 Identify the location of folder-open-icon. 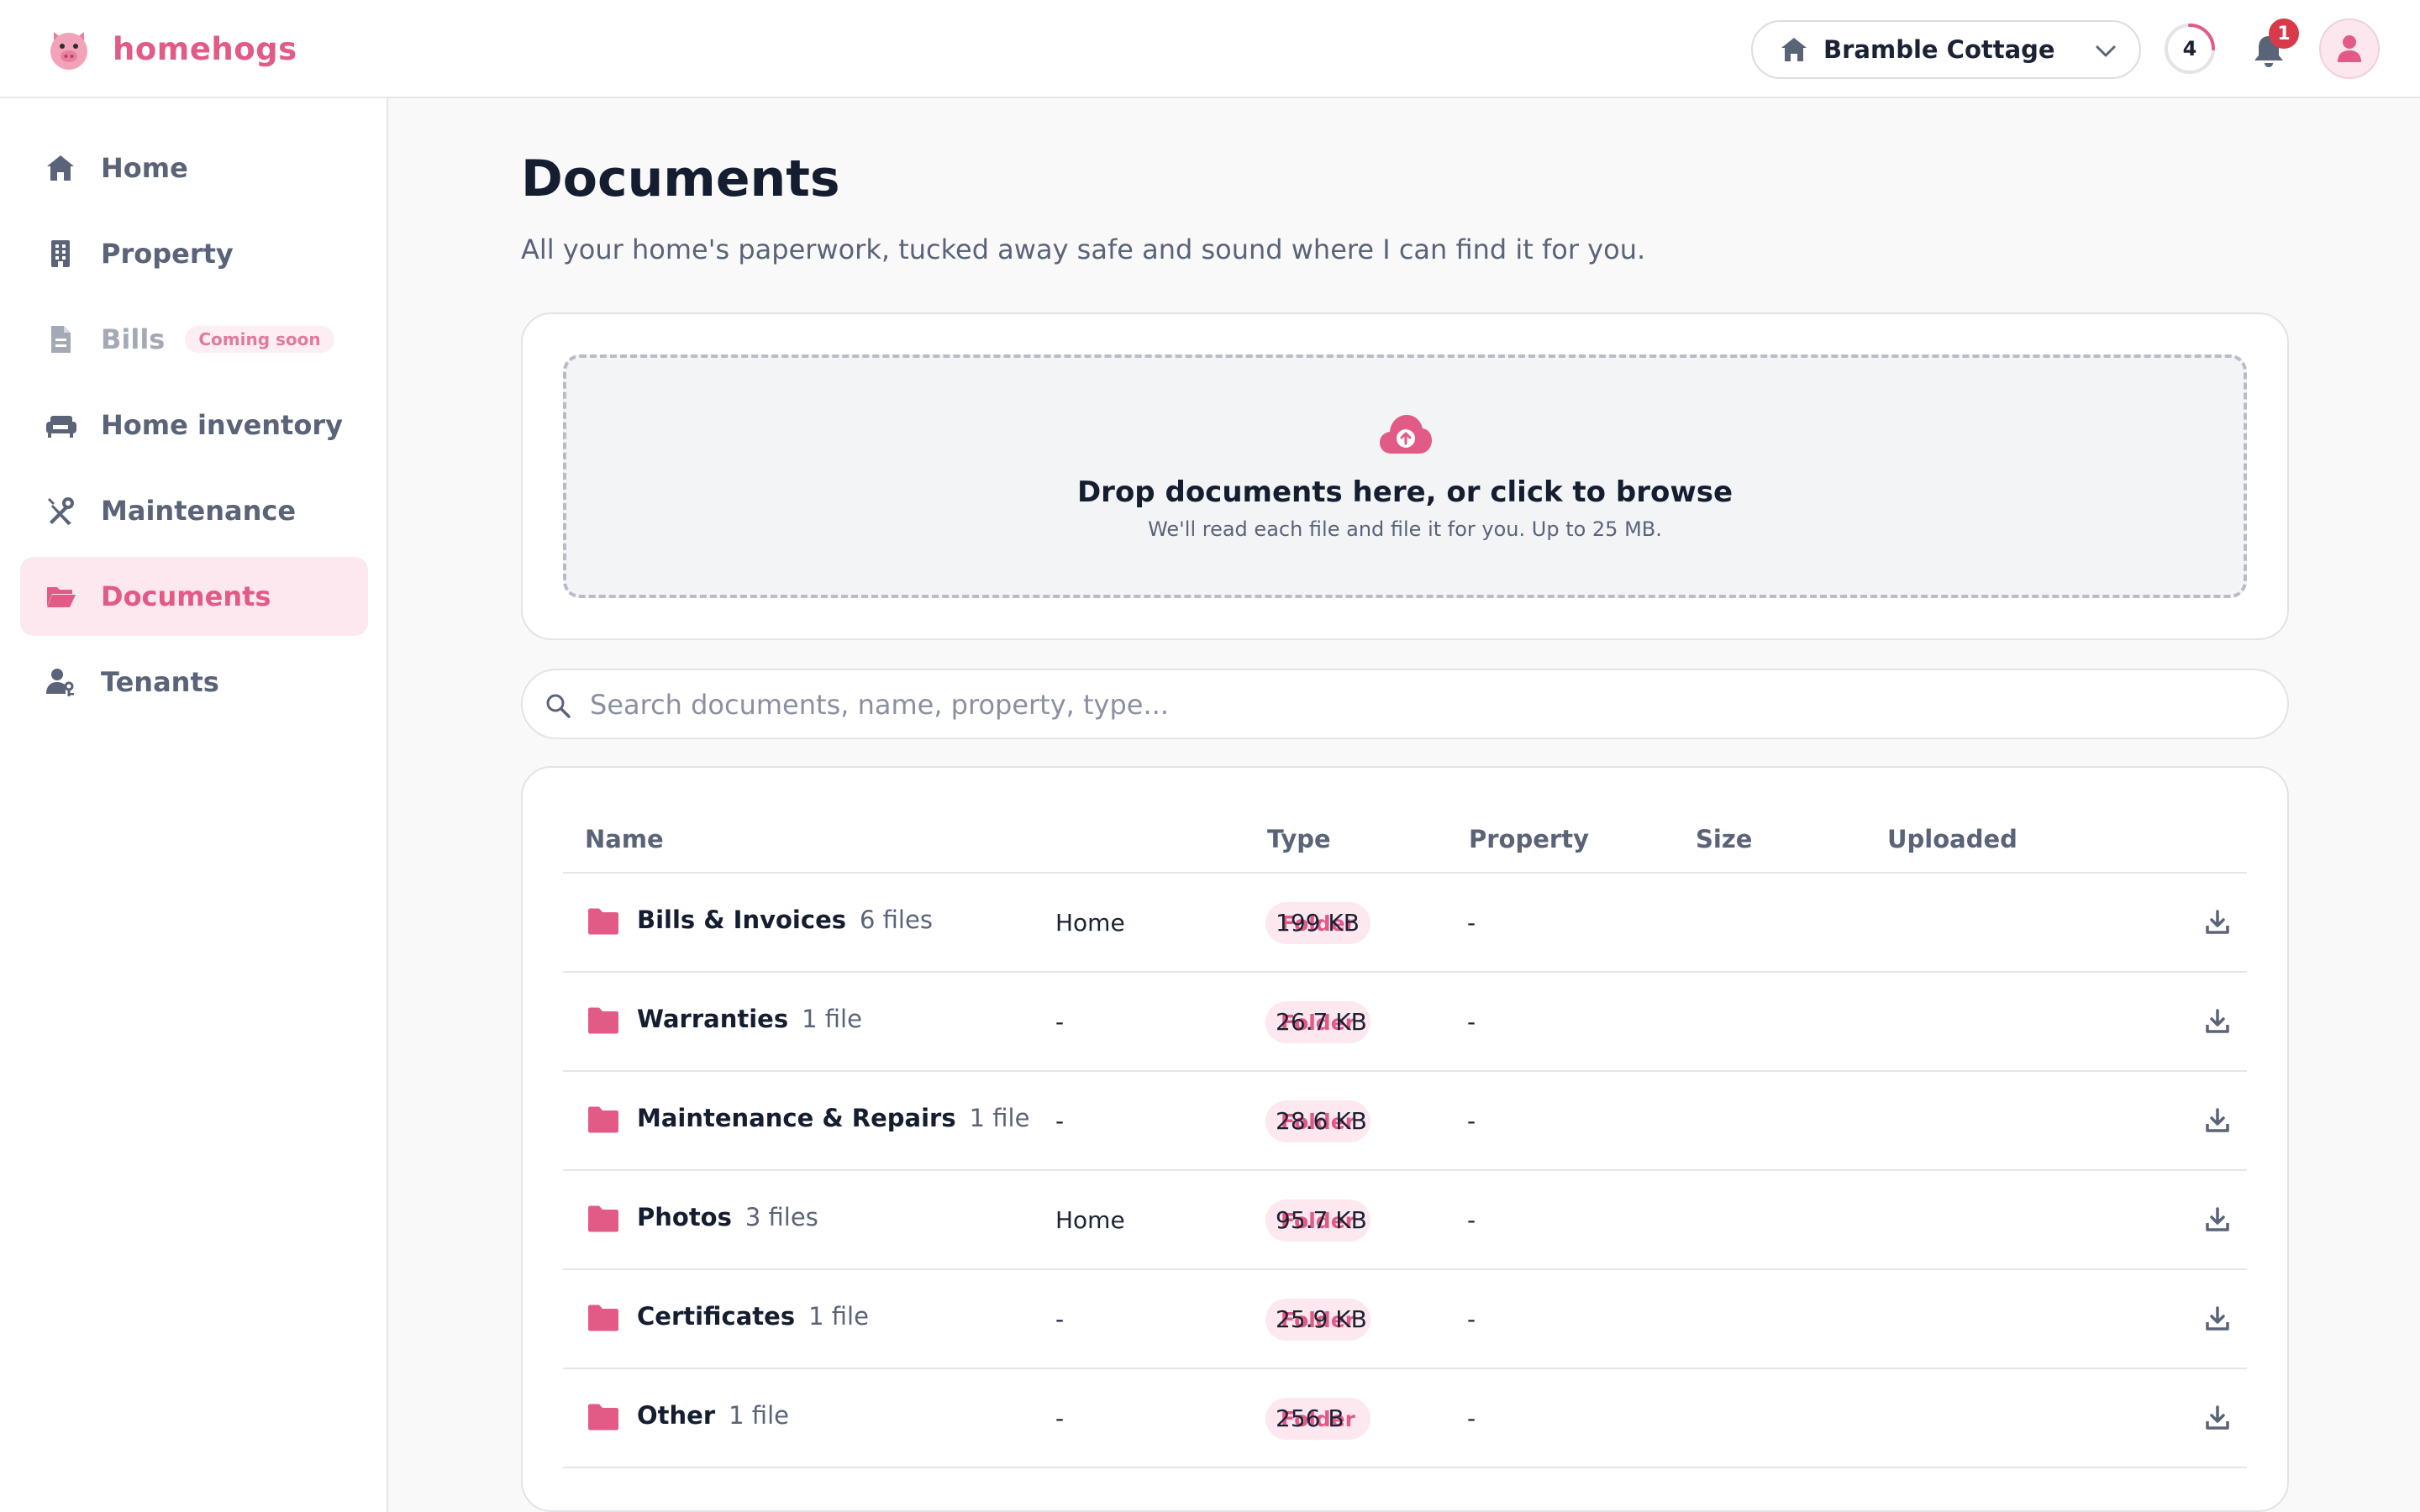
(60, 596).